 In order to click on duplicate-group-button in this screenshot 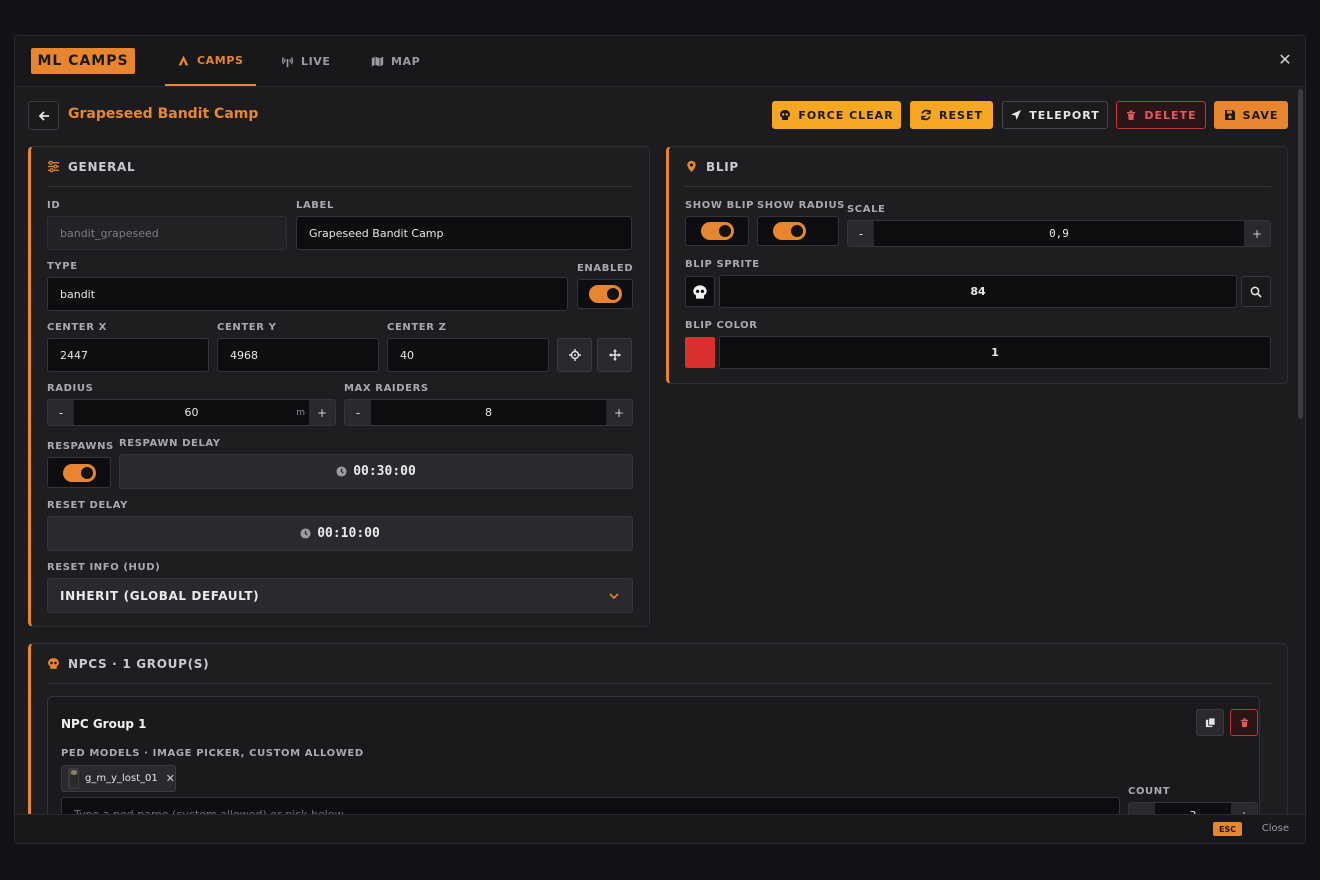, I will do `click(1210, 722)`.